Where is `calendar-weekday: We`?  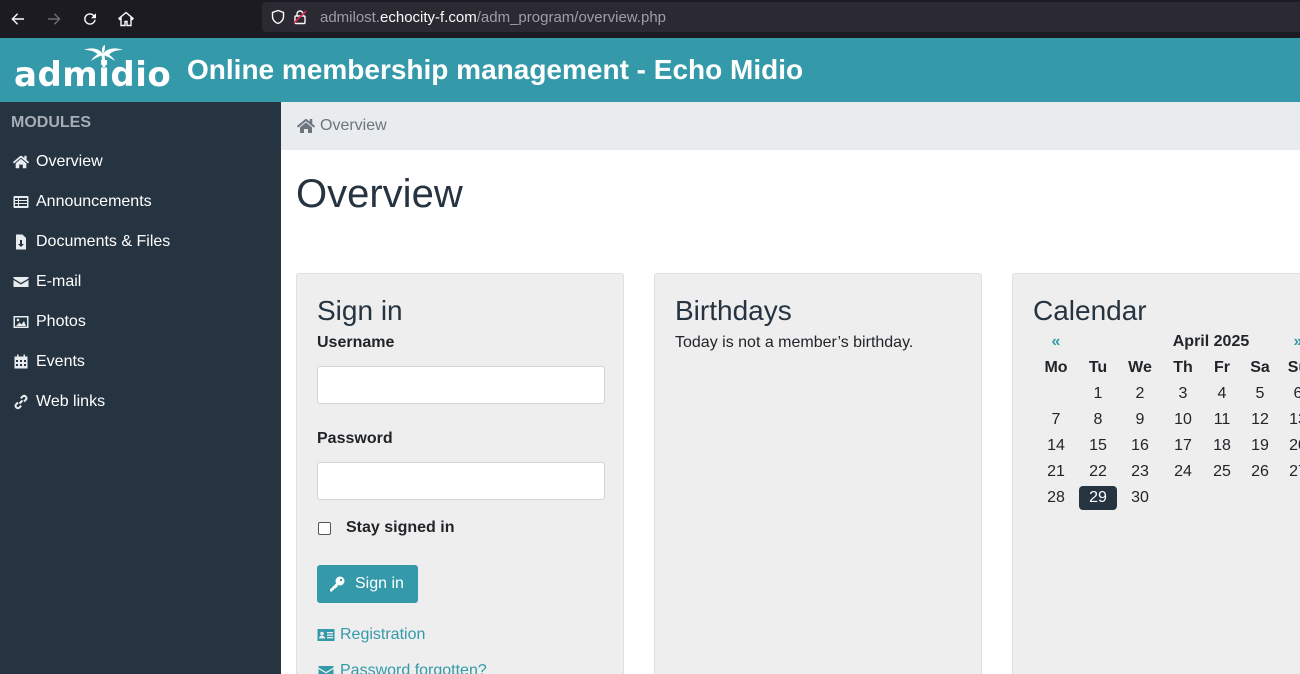 calendar-weekday: We is located at coordinates (1140, 367).